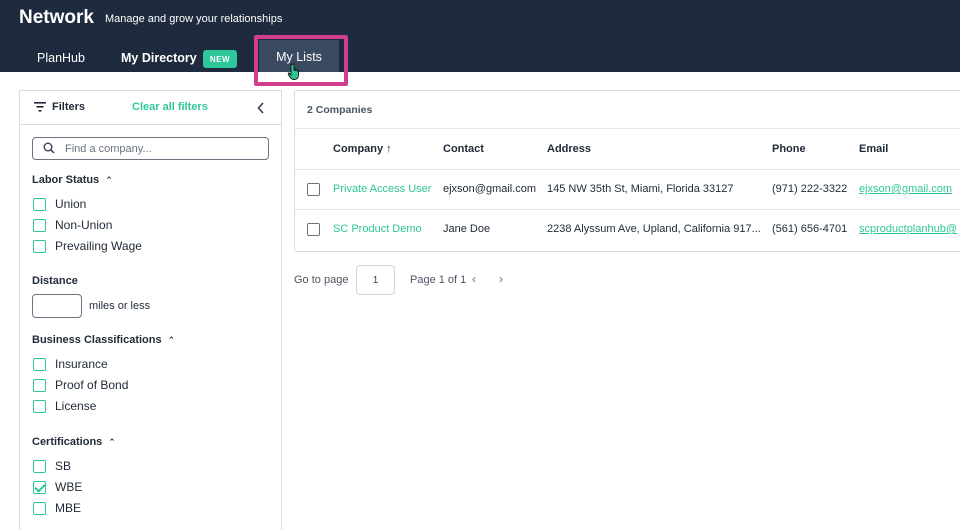 The image size is (960, 530). Describe the element at coordinates (52, 466) in the screenshot. I see `filter-option-sb: SB` at that location.